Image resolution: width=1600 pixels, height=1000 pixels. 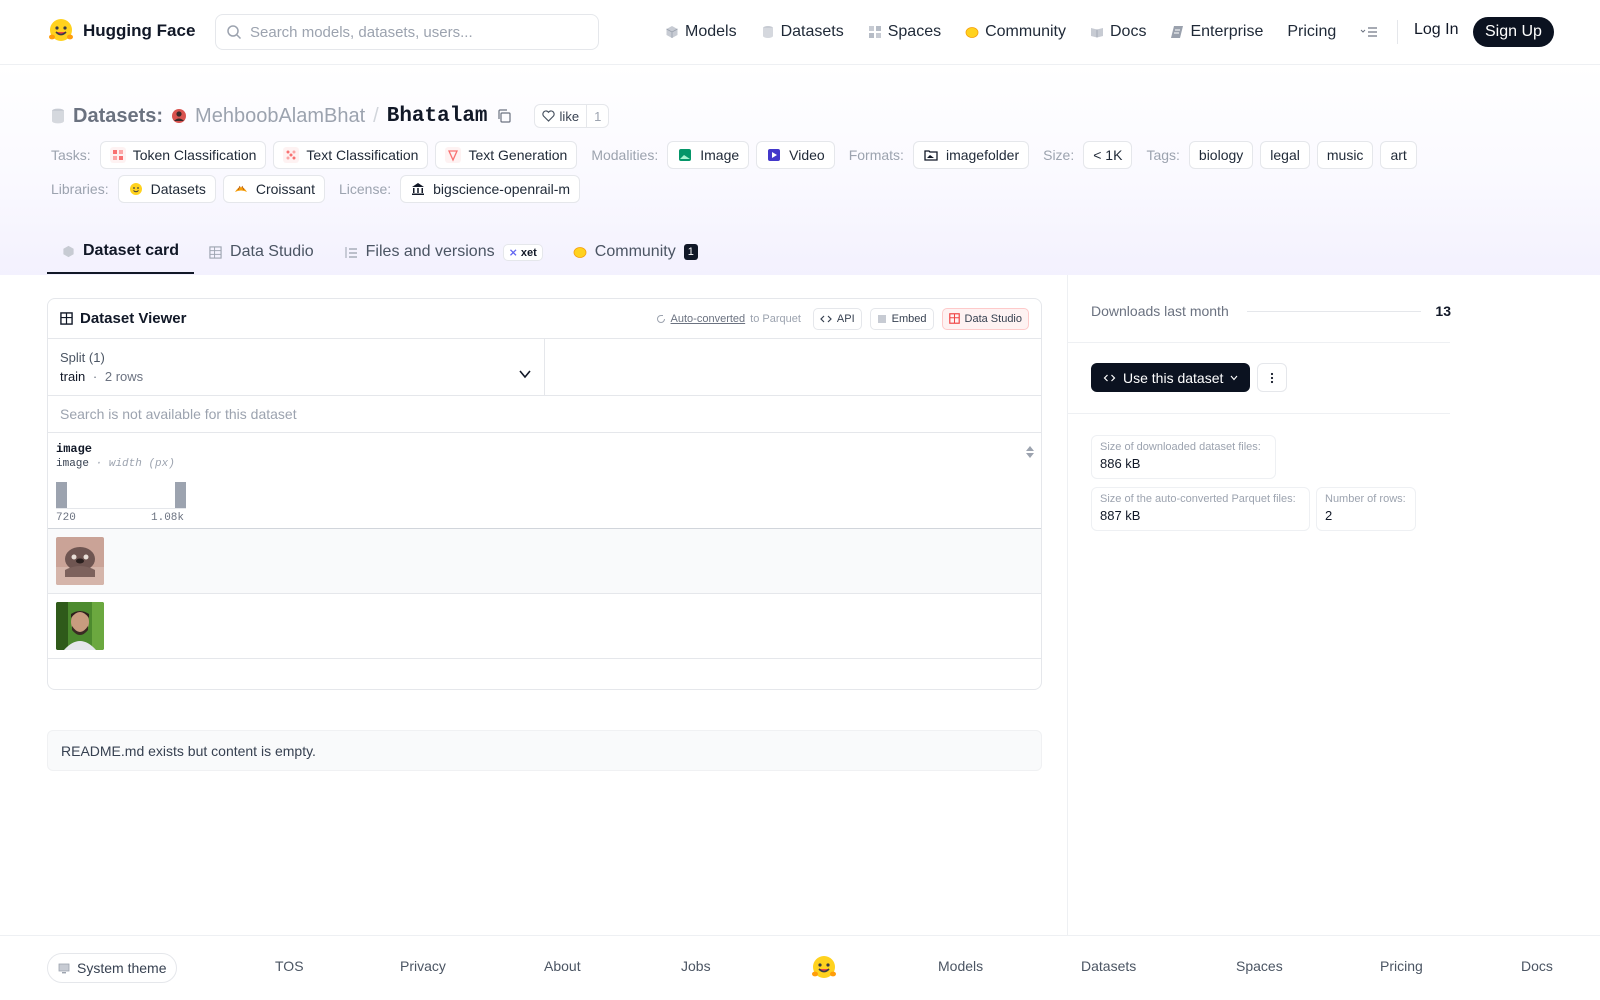 What do you see at coordinates (296, 367) in the screenshot?
I see `split-selector: Split (1) train · 2 rows` at bounding box center [296, 367].